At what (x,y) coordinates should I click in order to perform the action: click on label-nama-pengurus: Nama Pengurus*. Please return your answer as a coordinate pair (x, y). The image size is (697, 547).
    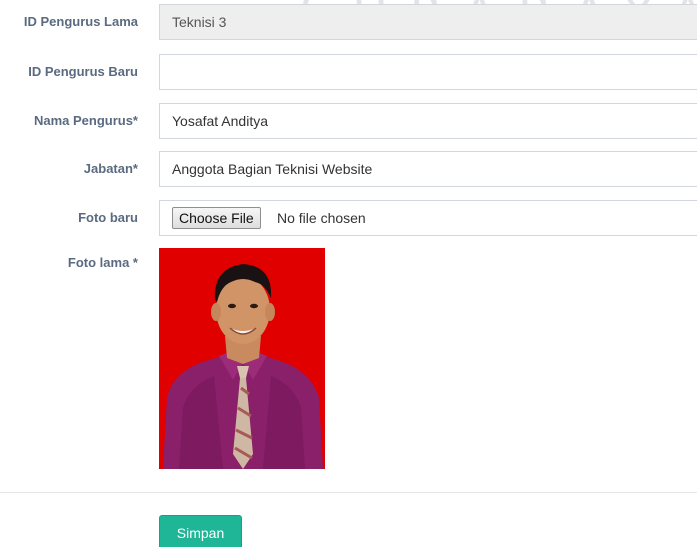
    Looking at the image, I should click on (85, 120).